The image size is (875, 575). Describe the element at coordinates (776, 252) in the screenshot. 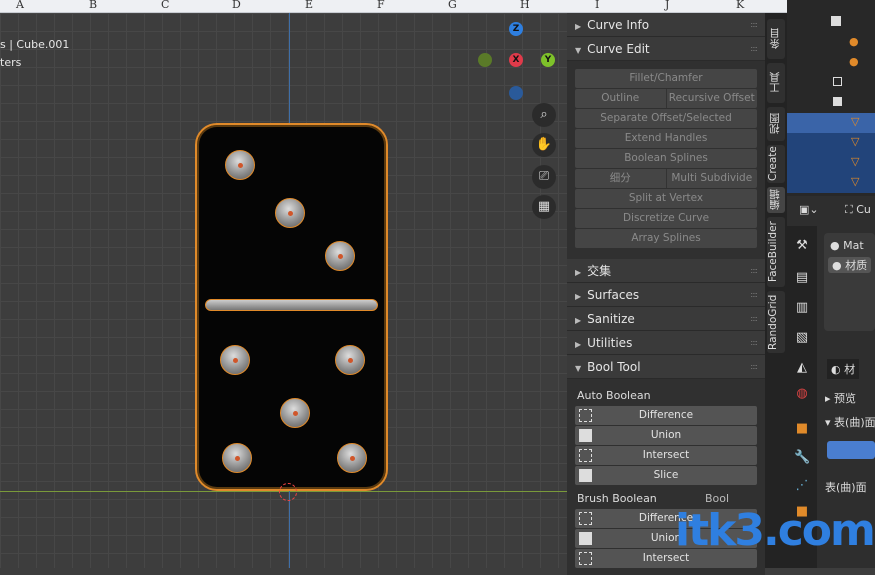

I see `tab-facebuilder: FaceBuilder` at that location.